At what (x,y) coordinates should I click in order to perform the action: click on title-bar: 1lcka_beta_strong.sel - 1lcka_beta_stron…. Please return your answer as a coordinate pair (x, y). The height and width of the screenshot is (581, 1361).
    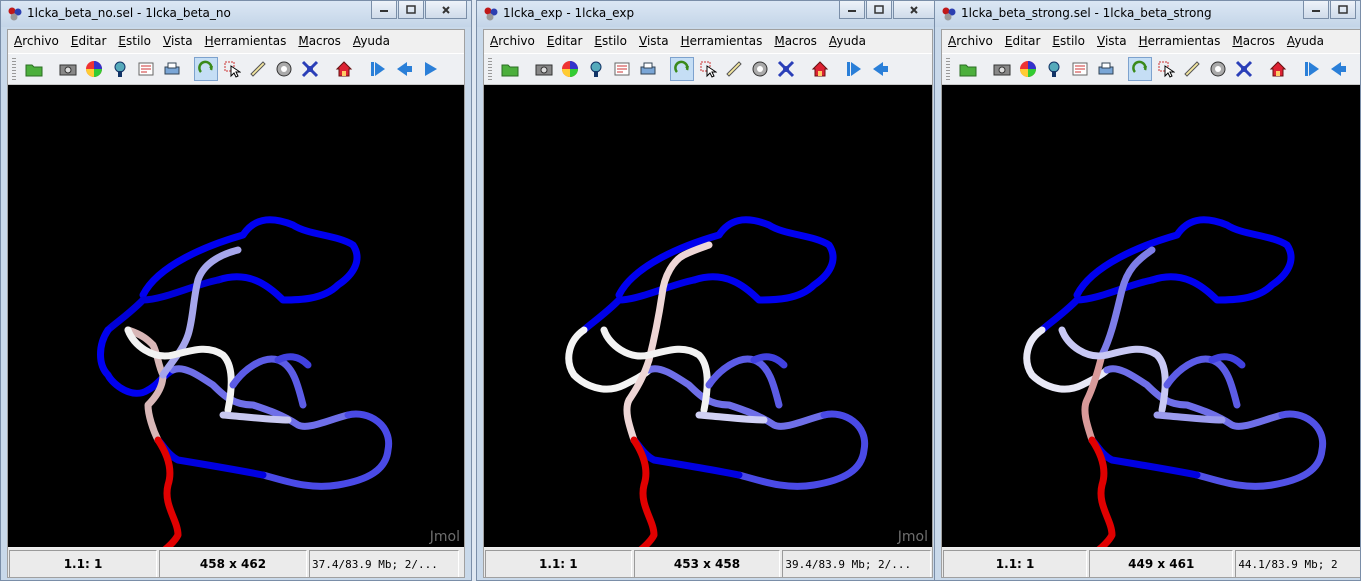
    Looking at the image, I should click on (1147, 14).